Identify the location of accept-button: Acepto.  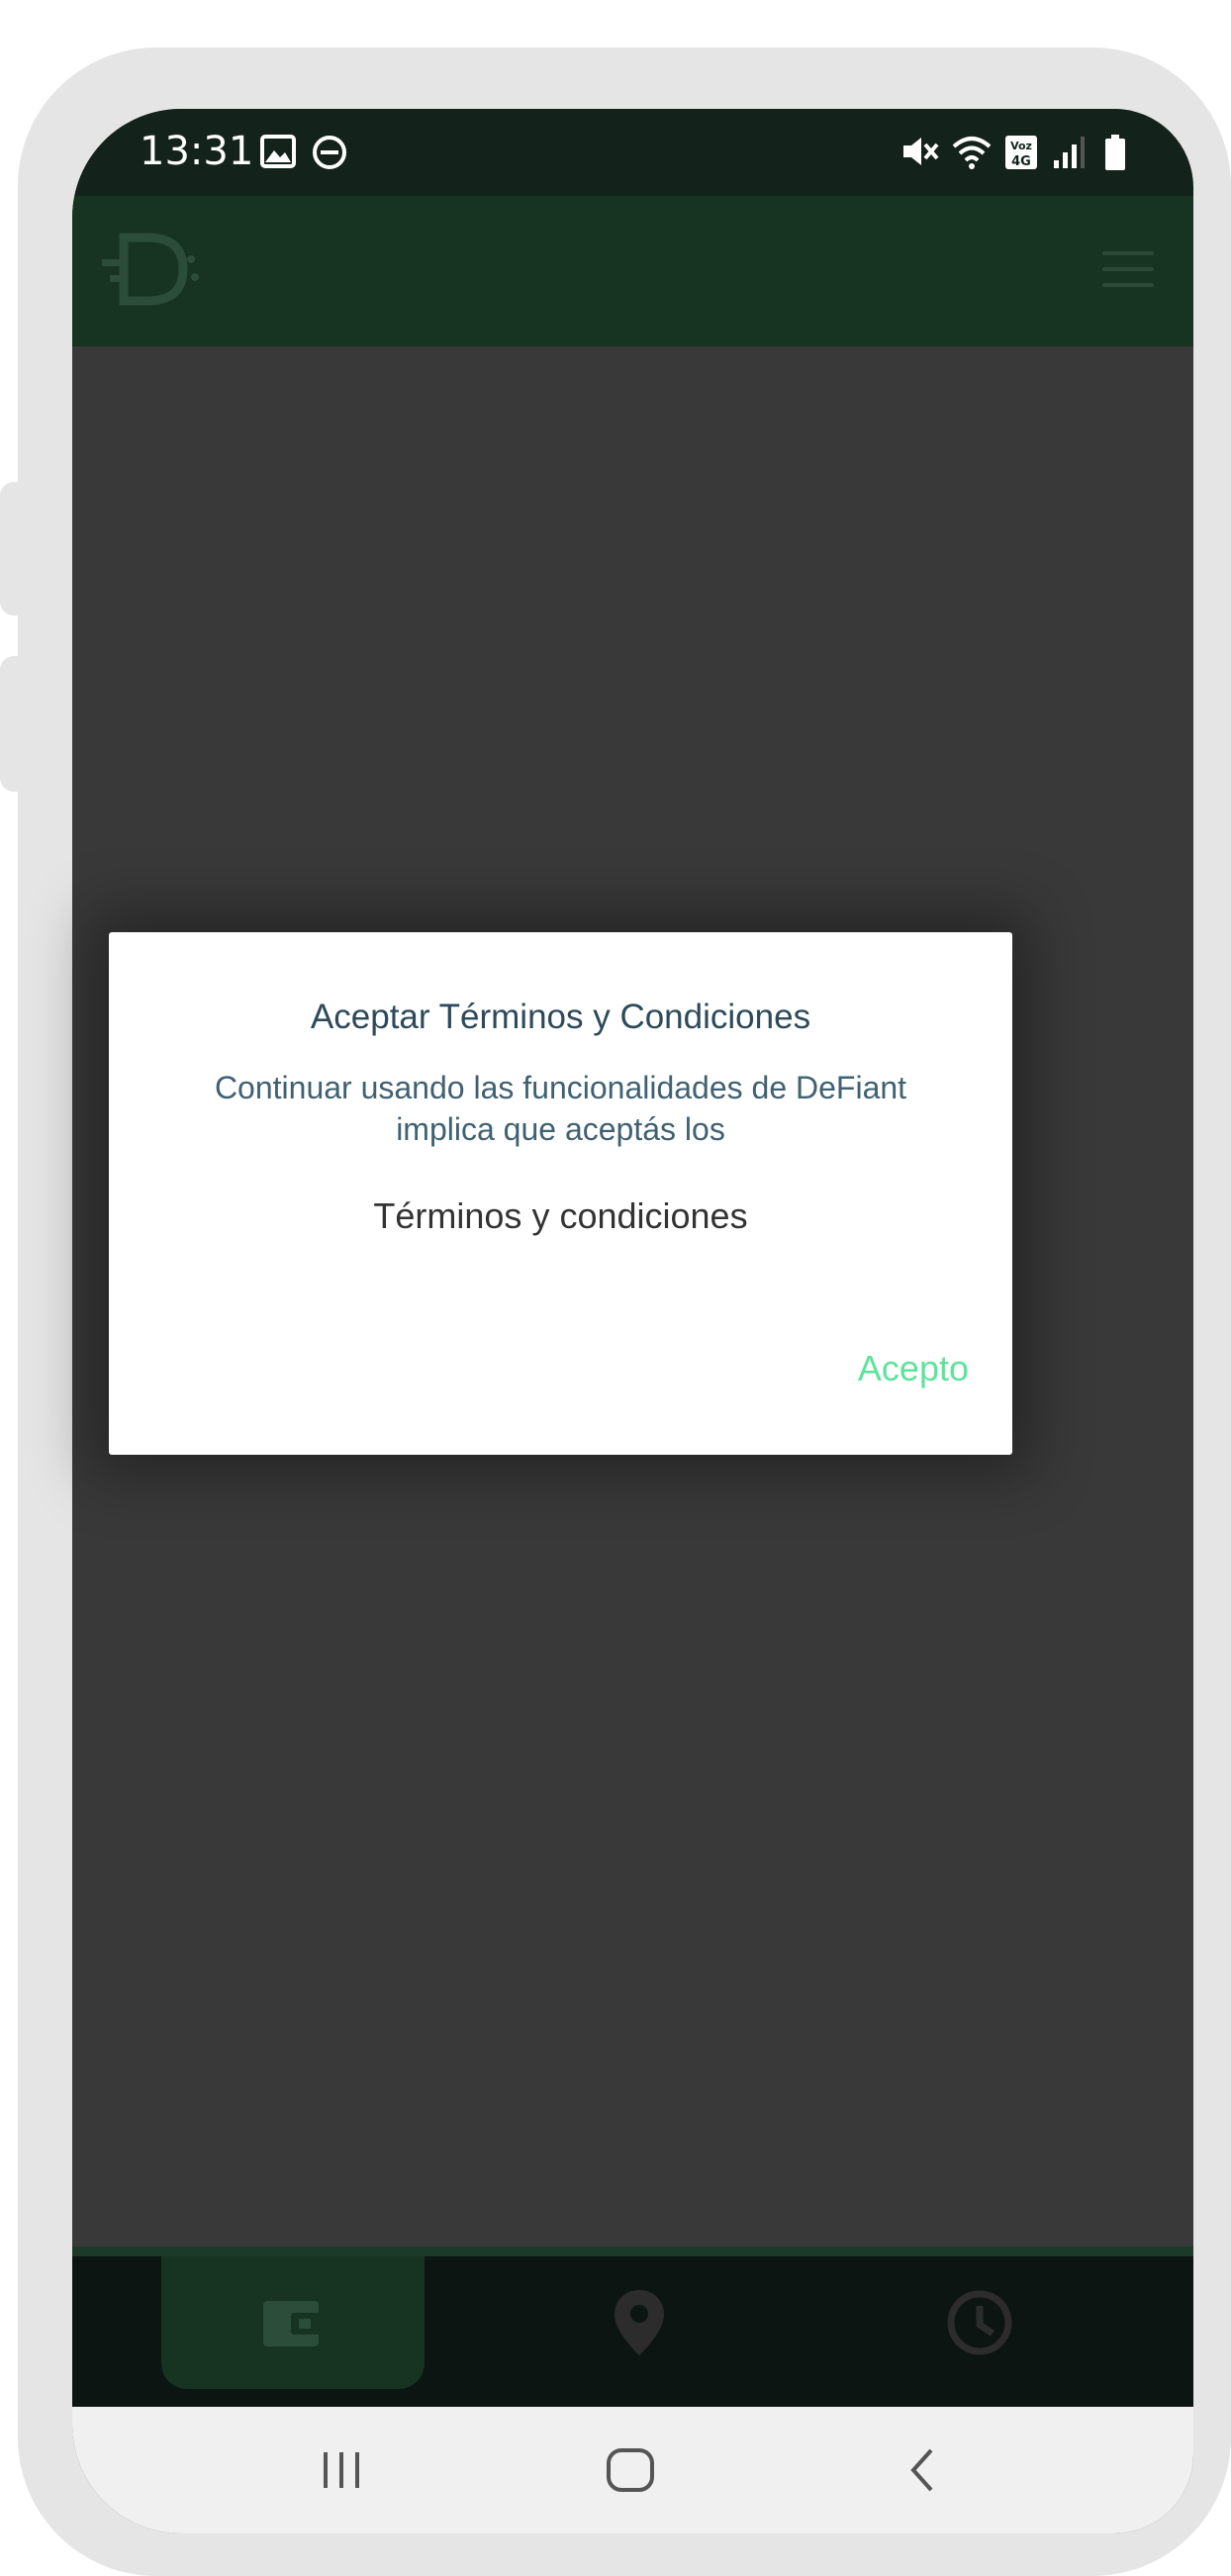
(913, 1368).